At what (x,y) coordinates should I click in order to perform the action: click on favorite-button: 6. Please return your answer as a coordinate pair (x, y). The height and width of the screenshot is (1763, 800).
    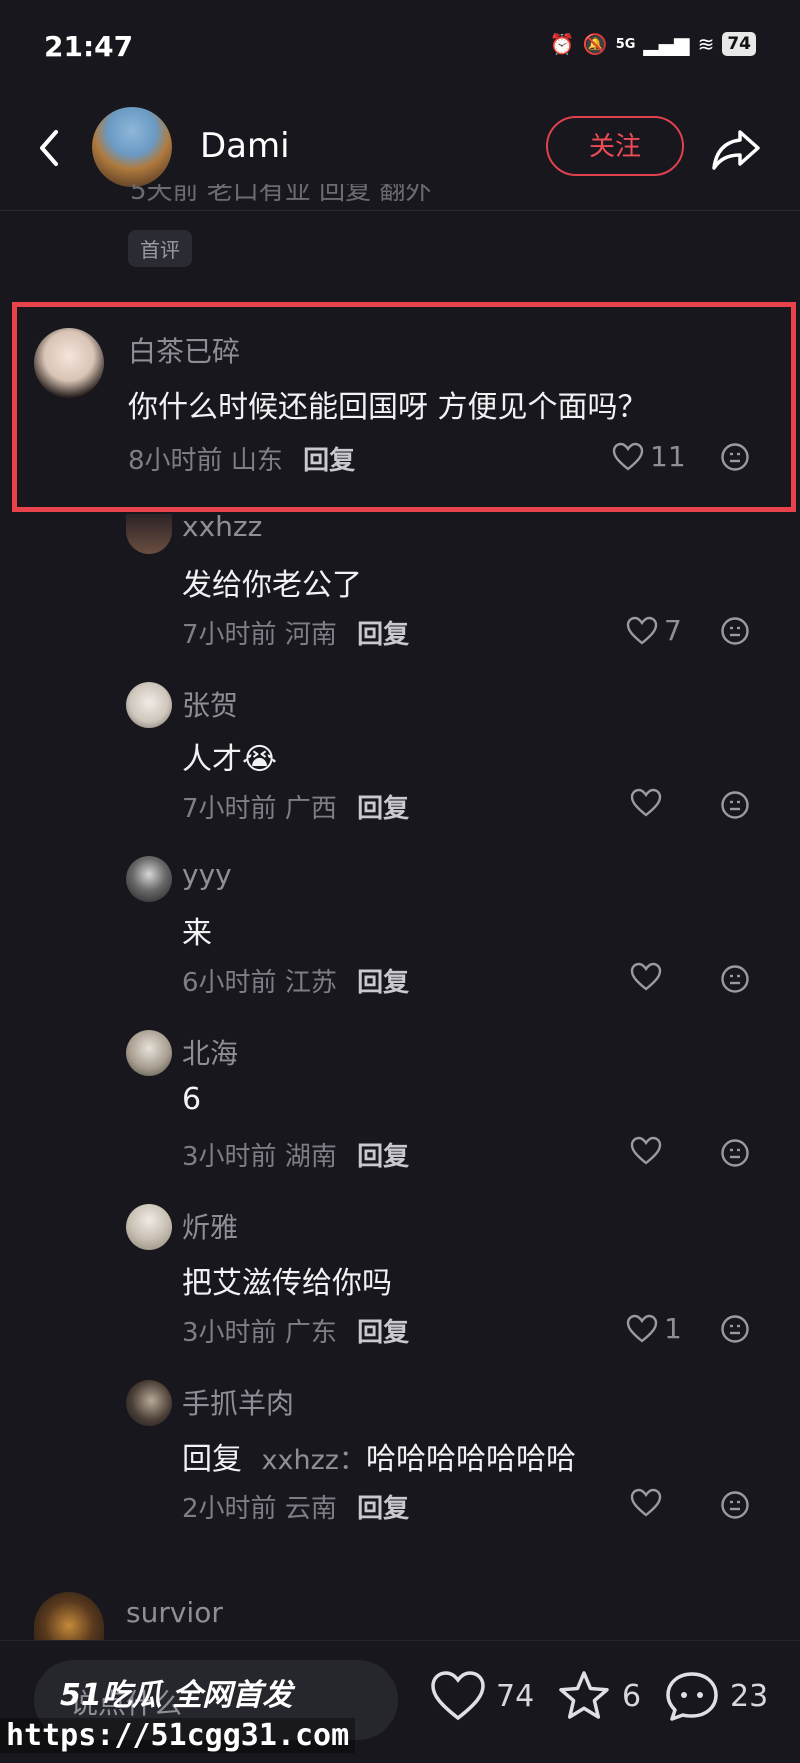
    Looking at the image, I should click on (598, 1696).